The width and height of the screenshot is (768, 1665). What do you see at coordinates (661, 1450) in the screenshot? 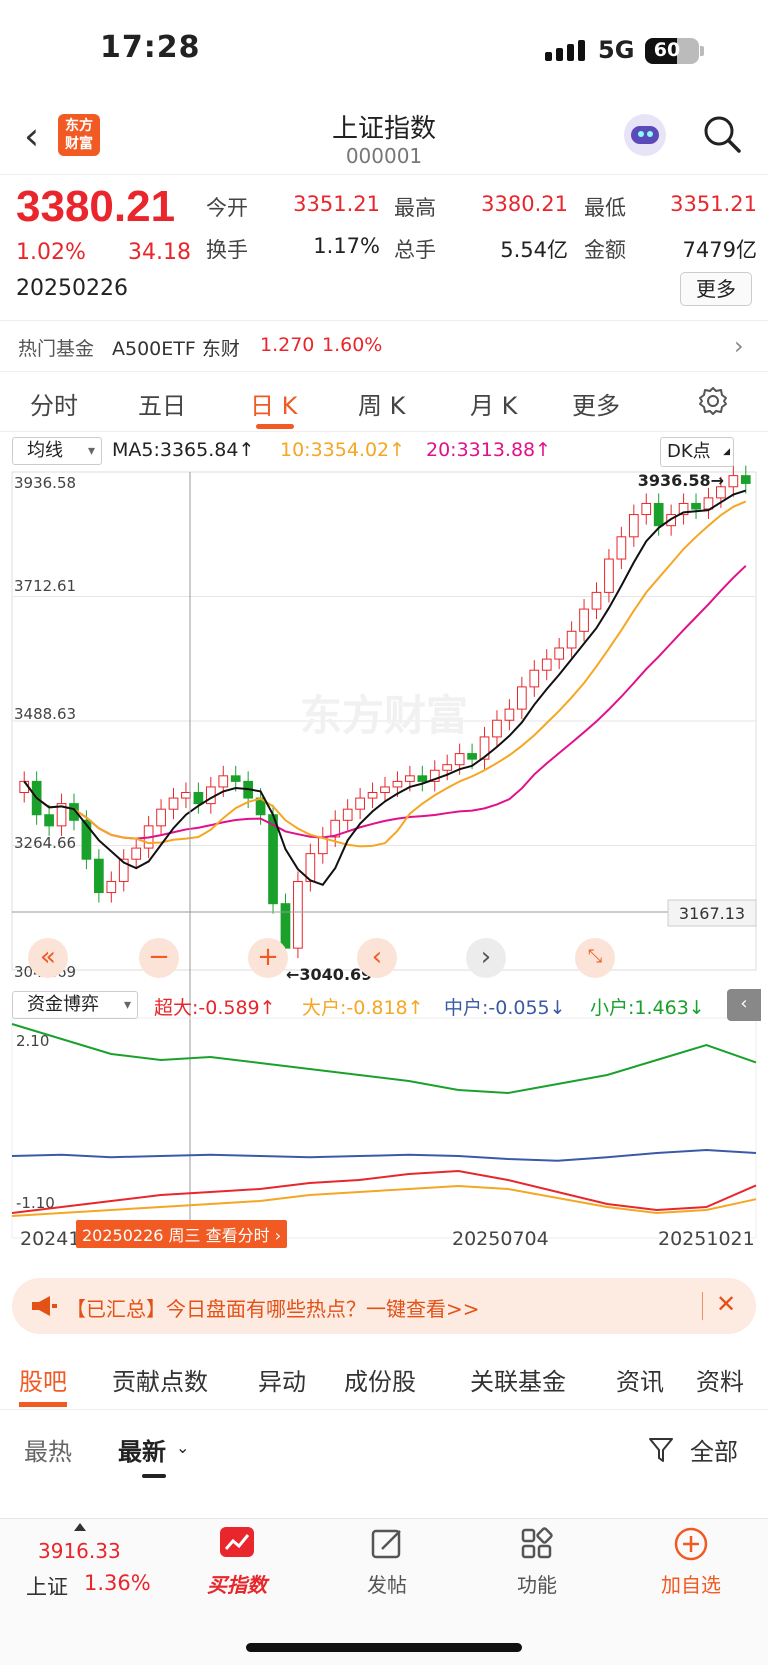
I see `filter-icon` at bounding box center [661, 1450].